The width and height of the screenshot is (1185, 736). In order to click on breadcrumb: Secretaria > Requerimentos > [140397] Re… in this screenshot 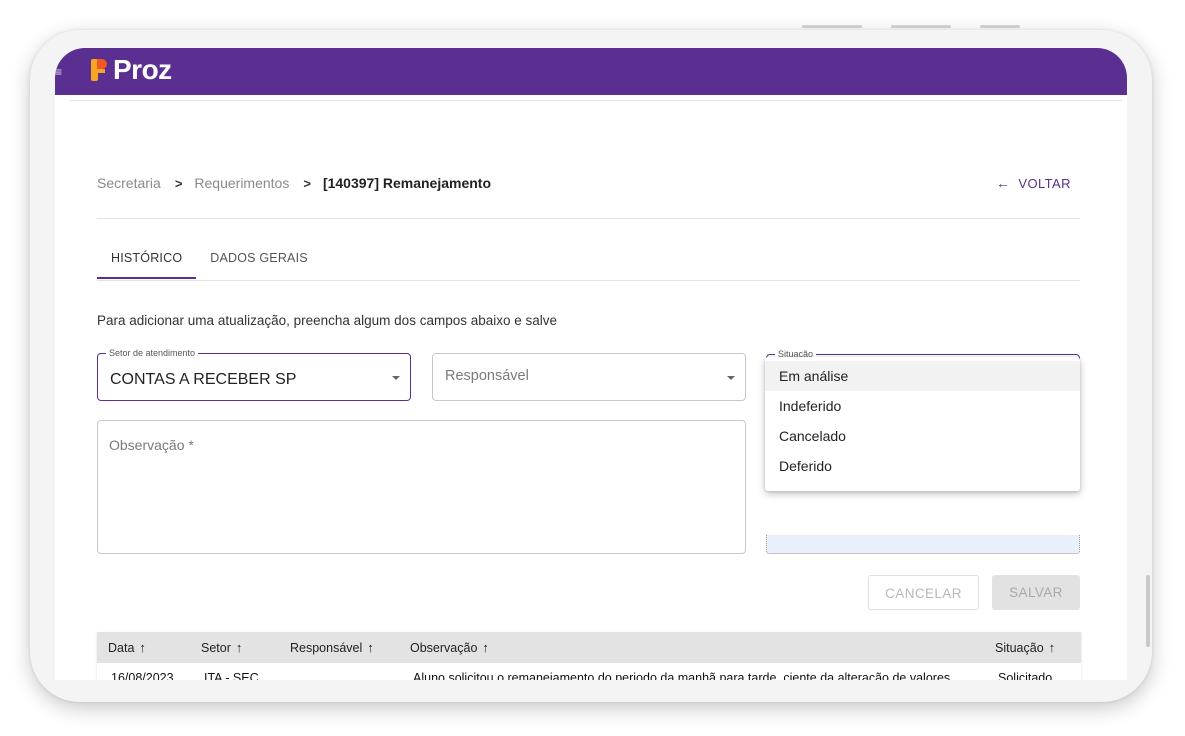, I will do `click(294, 183)`.